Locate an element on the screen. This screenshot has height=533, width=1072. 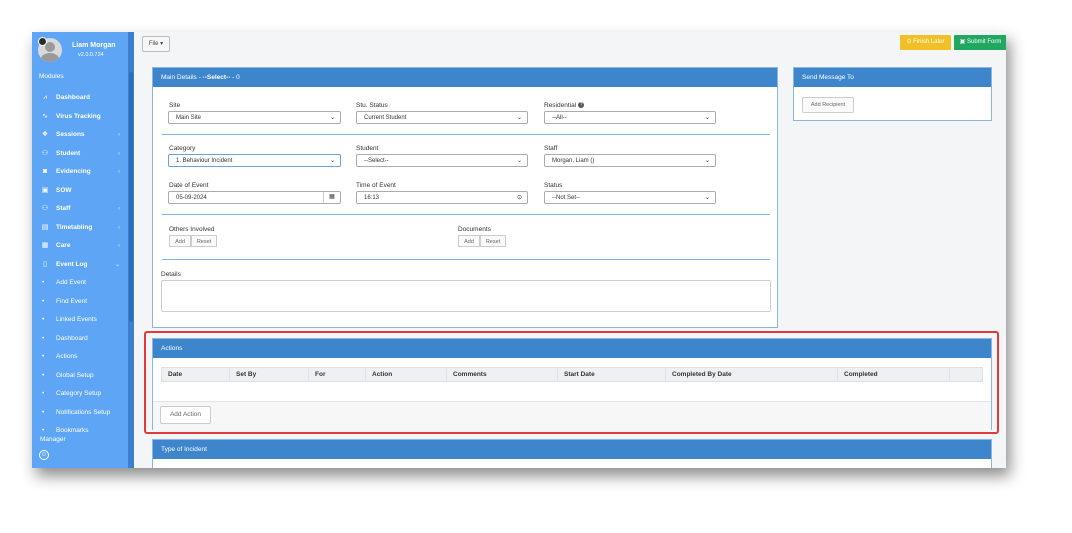
residential-value: --All-- is located at coordinates (559, 118).